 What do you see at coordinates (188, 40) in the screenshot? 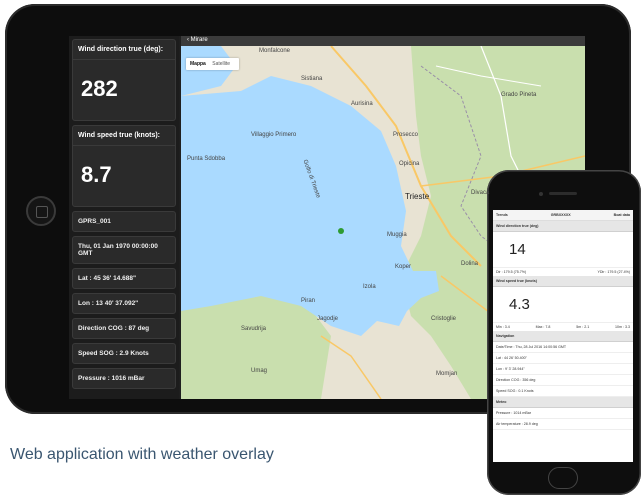
I see `back-chevron-icon: ‹` at bounding box center [188, 40].